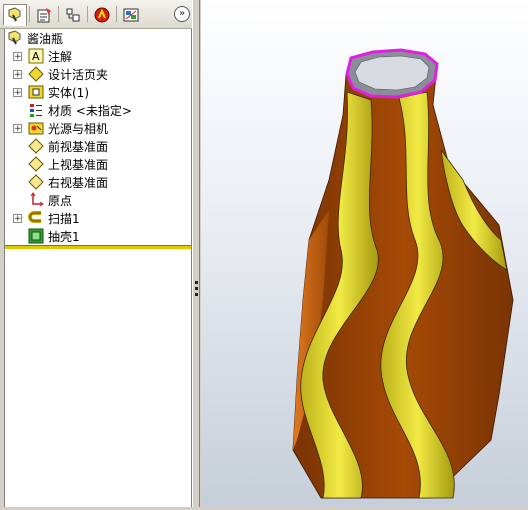 The image size is (528, 510). I want to click on material-icon, so click(36, 110).